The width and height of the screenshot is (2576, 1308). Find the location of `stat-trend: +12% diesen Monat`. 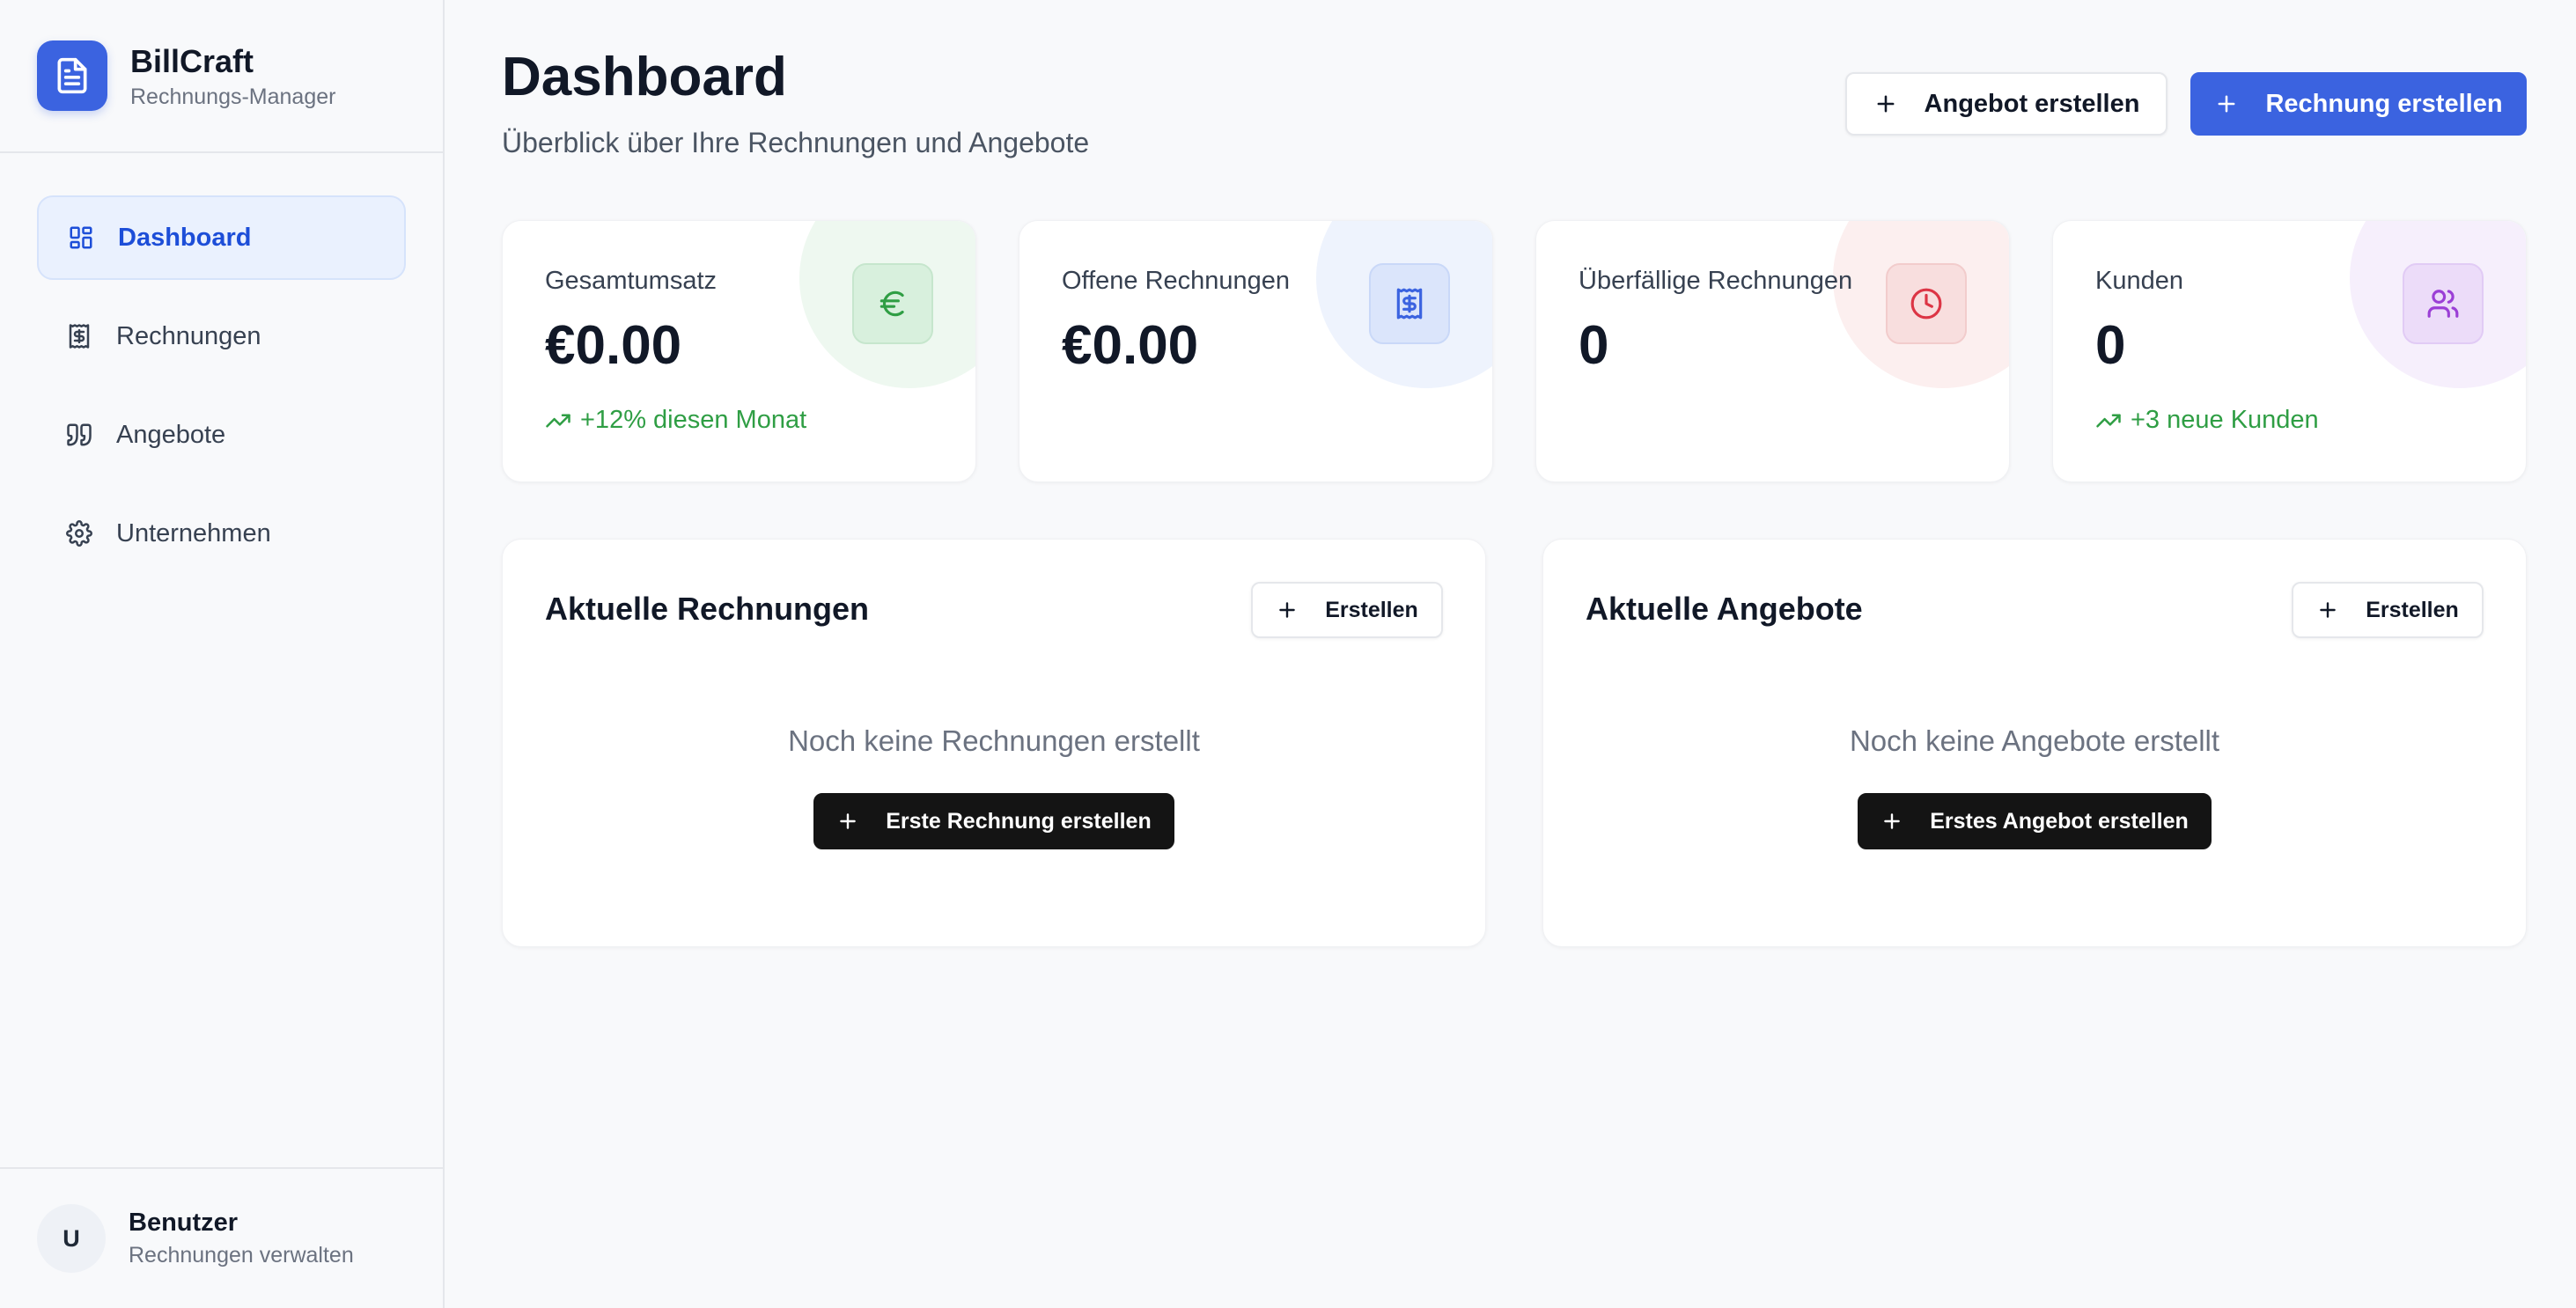

stat-trend: +12% diesen Monat is located at coordinates (676, 420).